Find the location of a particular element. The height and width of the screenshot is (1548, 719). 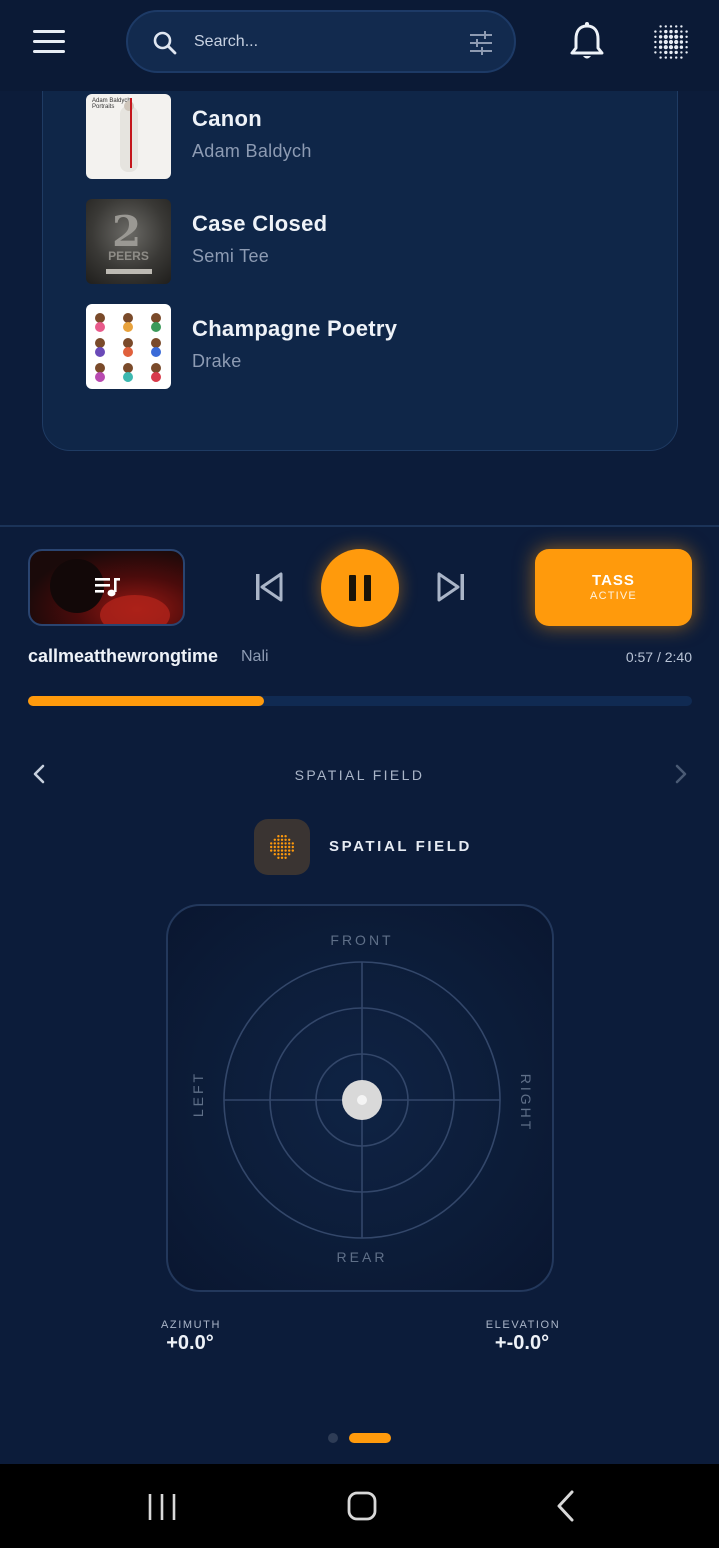

right-label: RIGHT is located at coordinates (526, 1103).